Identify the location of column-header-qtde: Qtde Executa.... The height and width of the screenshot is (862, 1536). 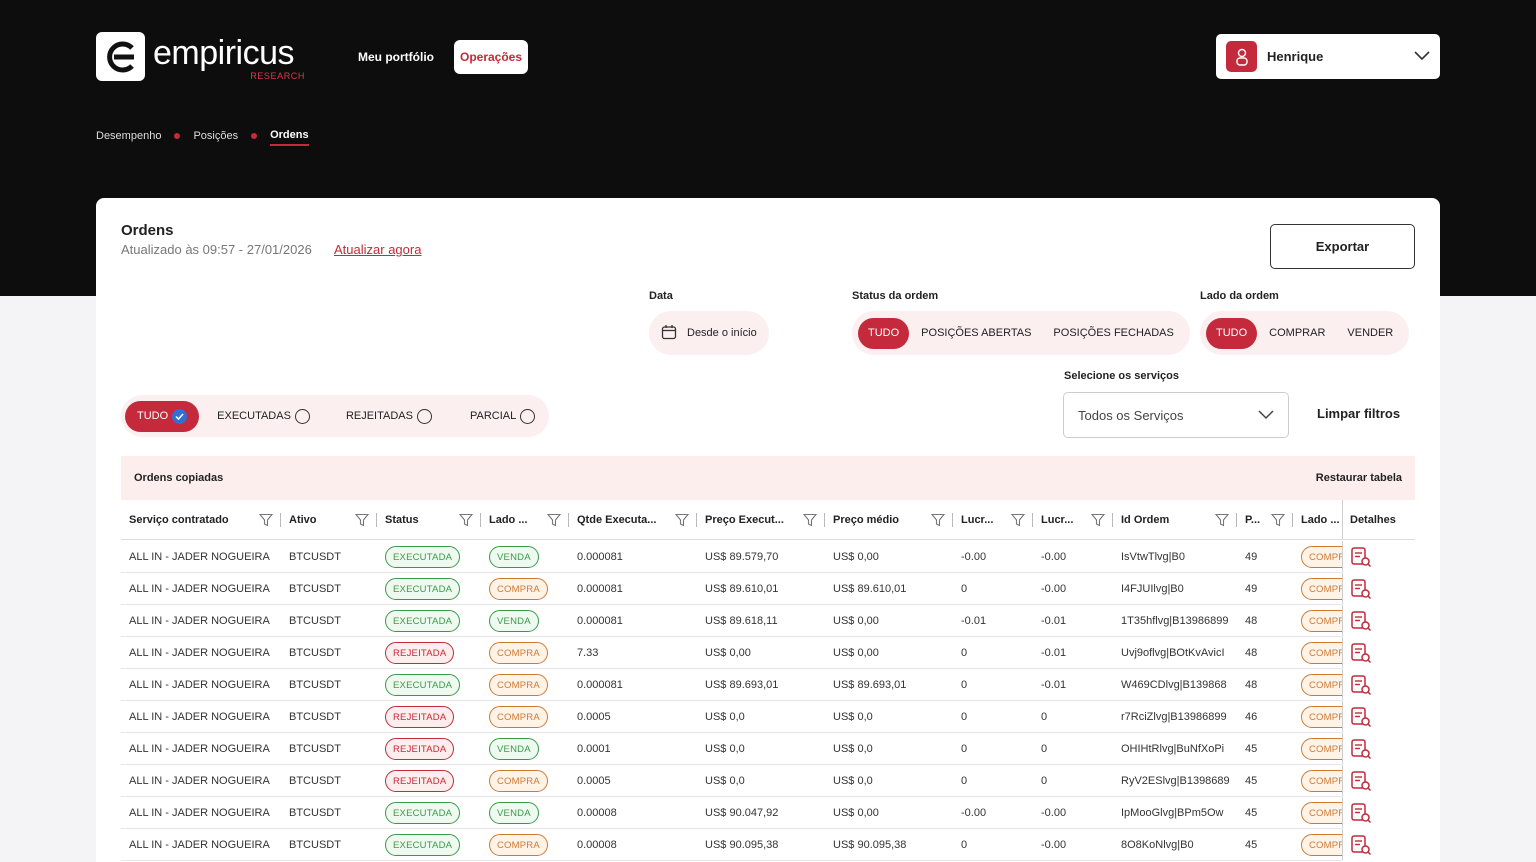
(633, 520).